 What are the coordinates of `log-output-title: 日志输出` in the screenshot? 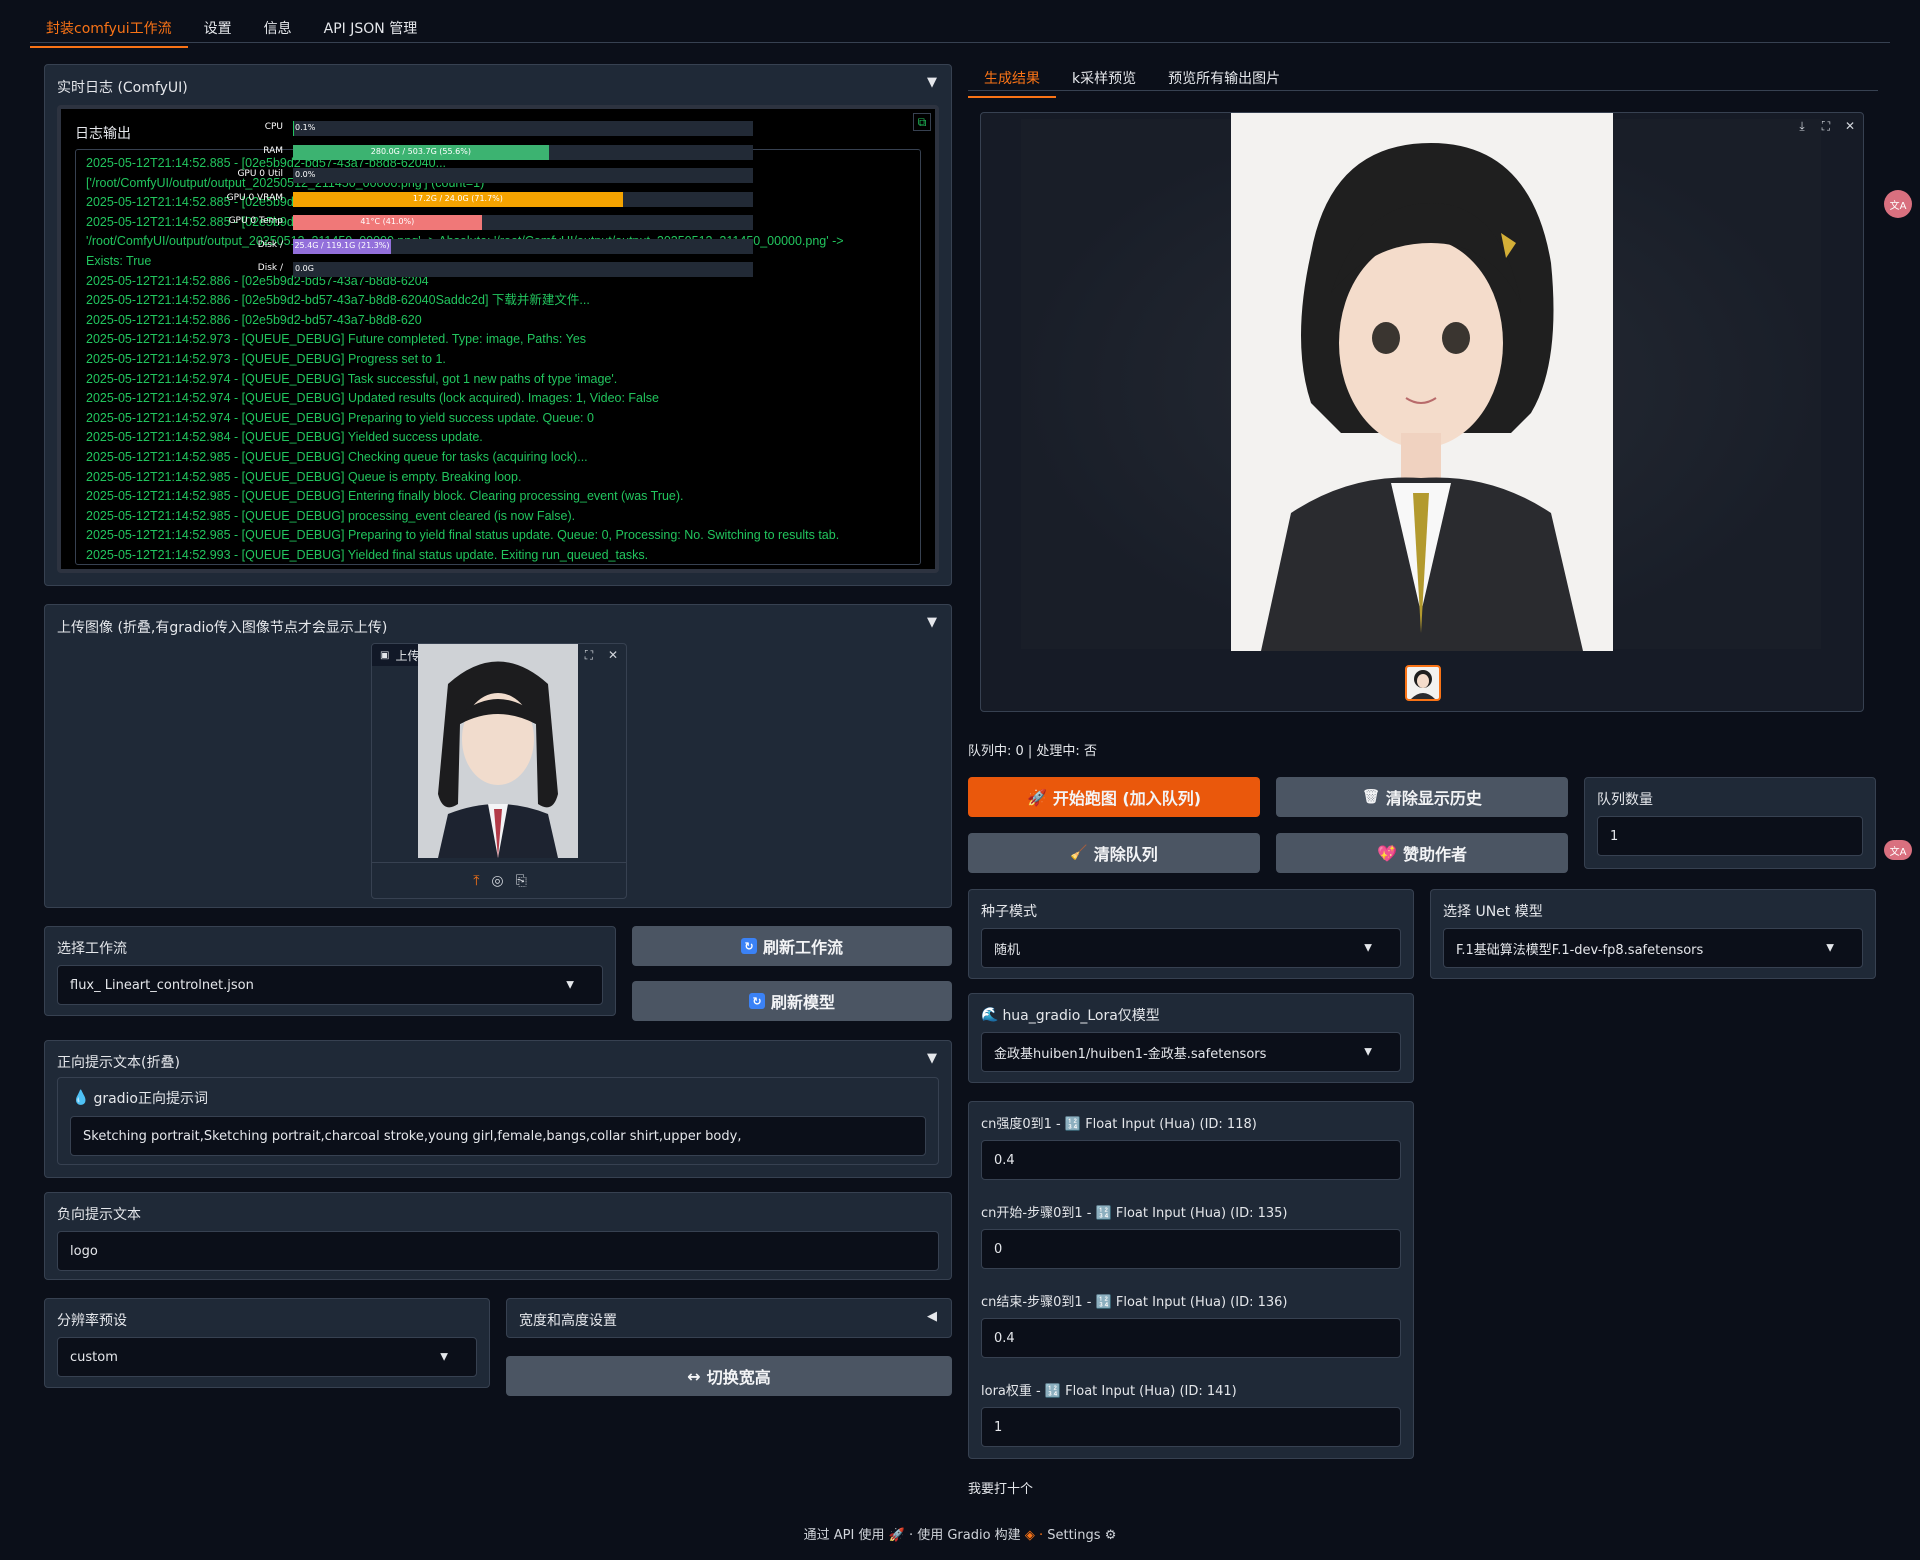 It's located at (103, 134).